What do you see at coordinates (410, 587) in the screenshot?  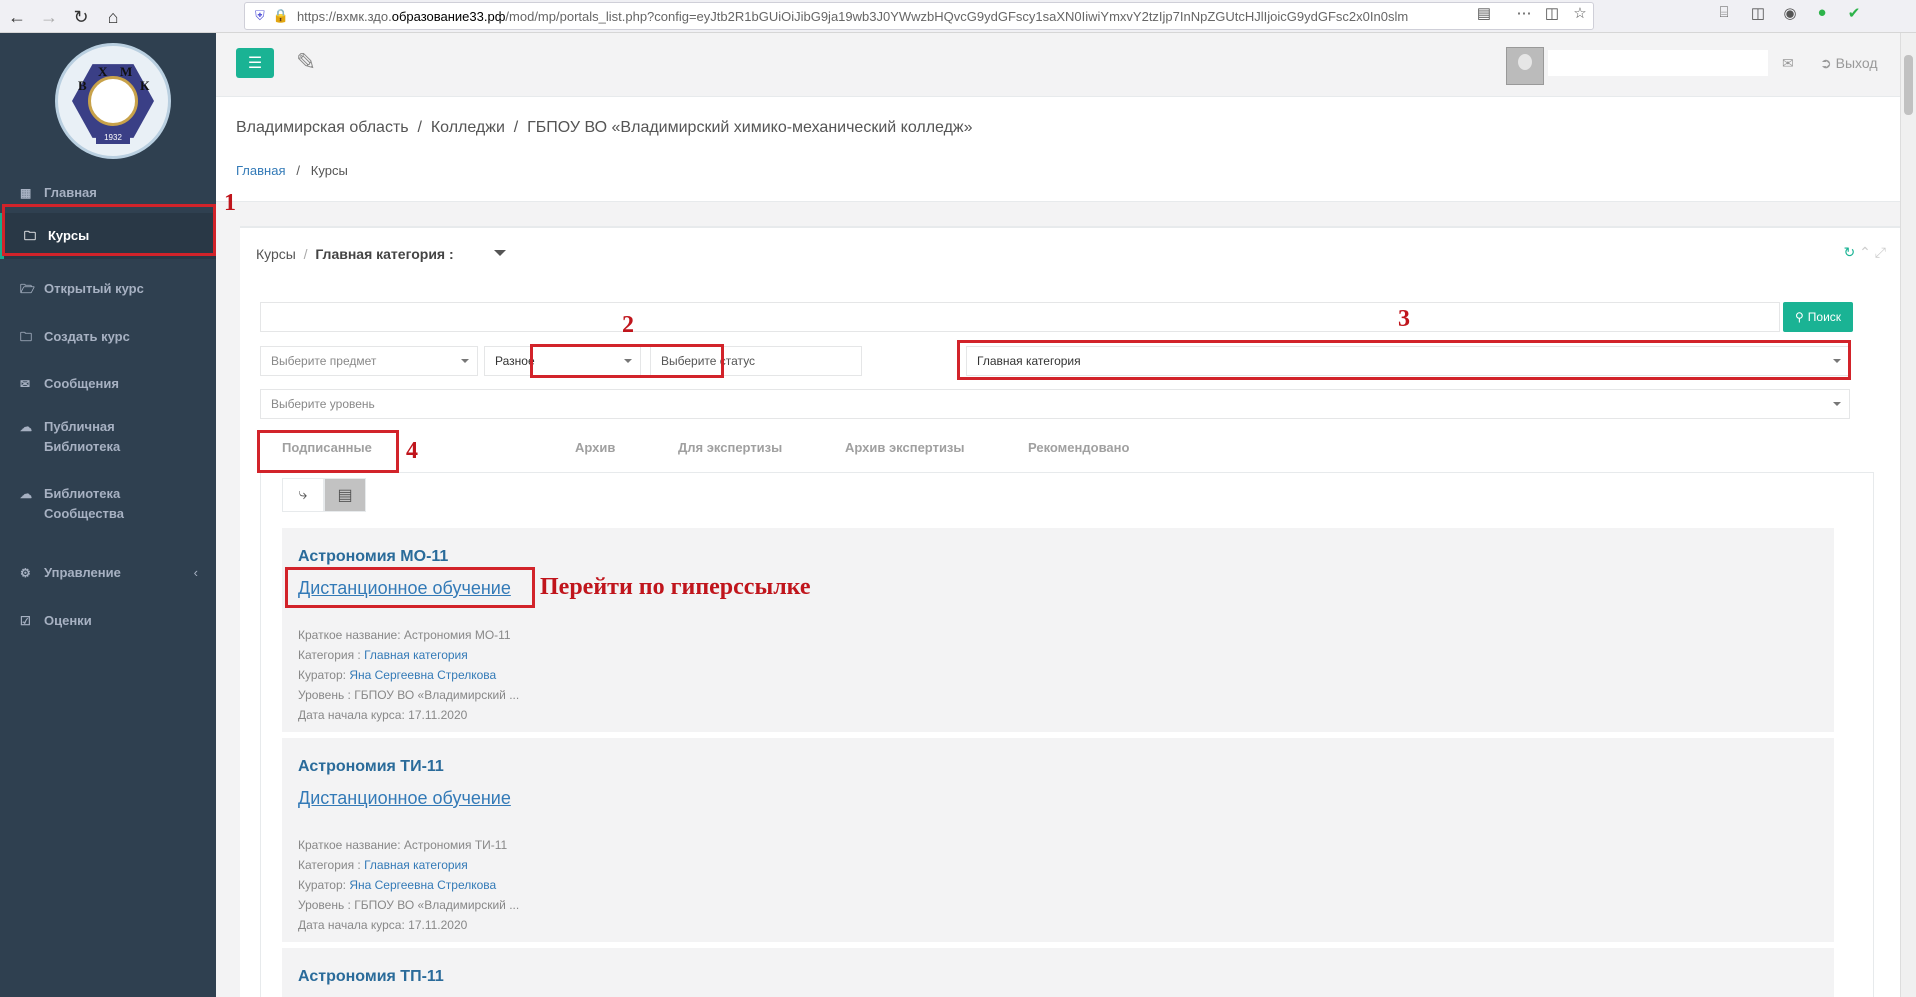 I see `annotation-box-course-link` at bounding box center [410, 587].